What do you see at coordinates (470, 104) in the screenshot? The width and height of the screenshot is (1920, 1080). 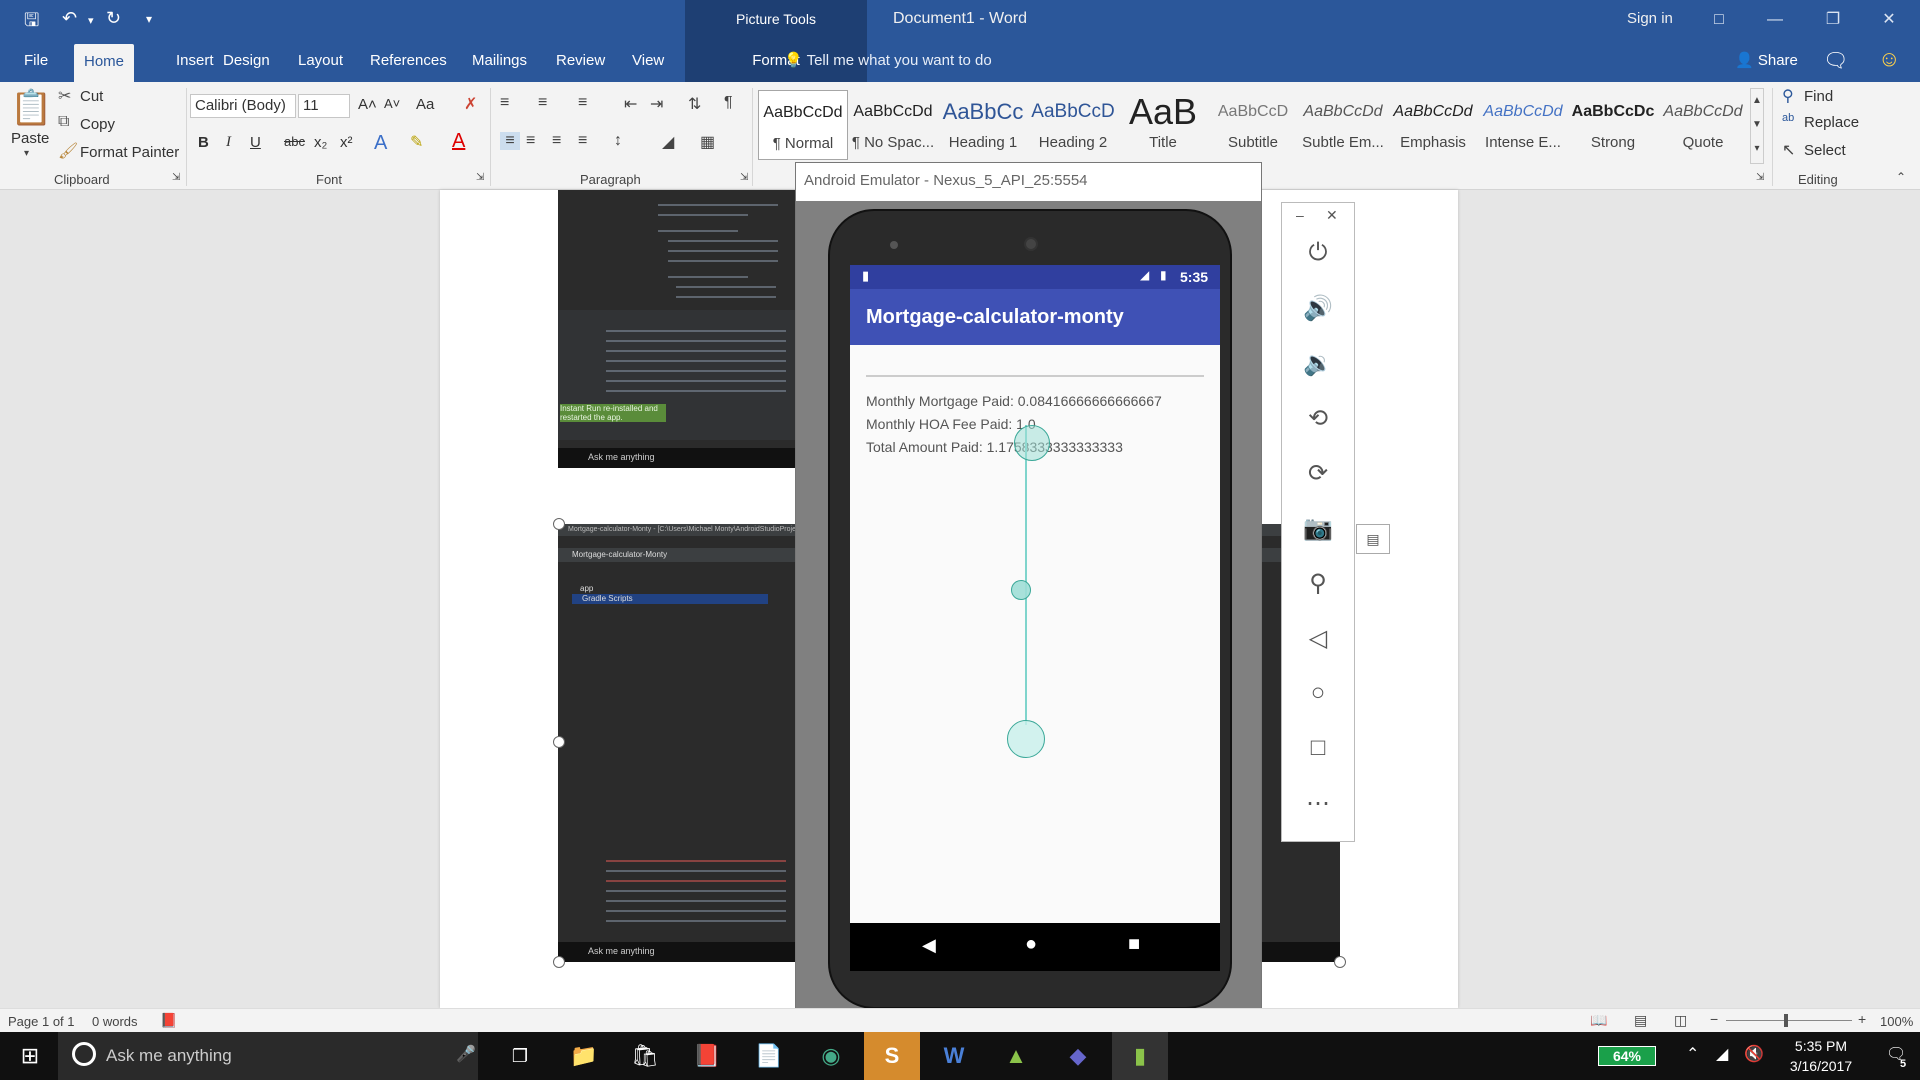 I see `clear-formatting-icon: ✗` at bounding box center [470, 104].